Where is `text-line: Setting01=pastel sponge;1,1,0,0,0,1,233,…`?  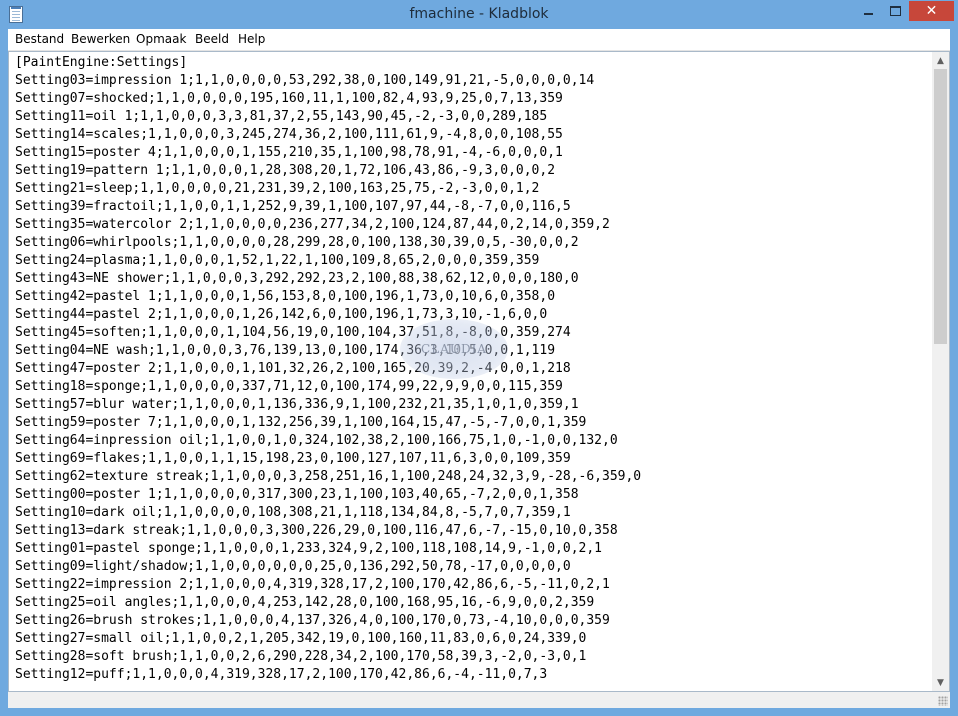
text-line: Setting01=pastel sponge;1,1,0,0,0,1,233,… is located at coordinates (308, 548).